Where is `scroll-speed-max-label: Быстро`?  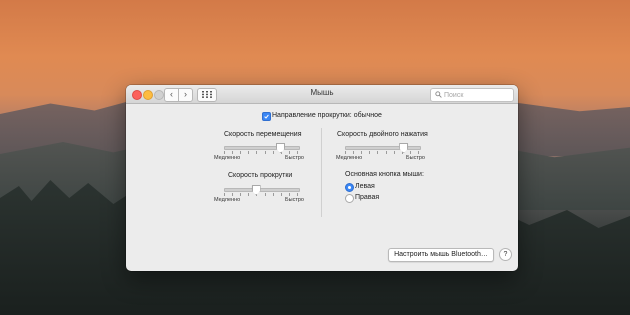
scroll-speed-max-label: Быстро is located at coordinates (294, 200).